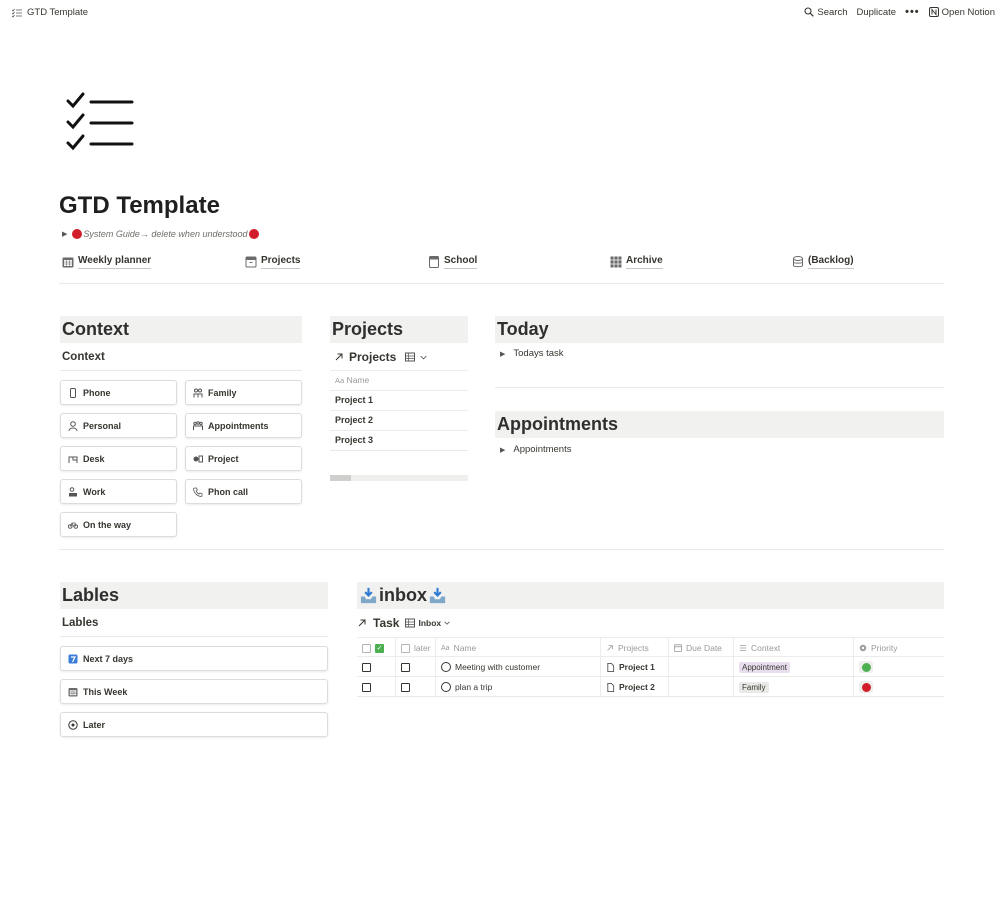 The height and width of the screenshot is (898, 1005). I want to click on card-label: Desk, so click(94, 458).